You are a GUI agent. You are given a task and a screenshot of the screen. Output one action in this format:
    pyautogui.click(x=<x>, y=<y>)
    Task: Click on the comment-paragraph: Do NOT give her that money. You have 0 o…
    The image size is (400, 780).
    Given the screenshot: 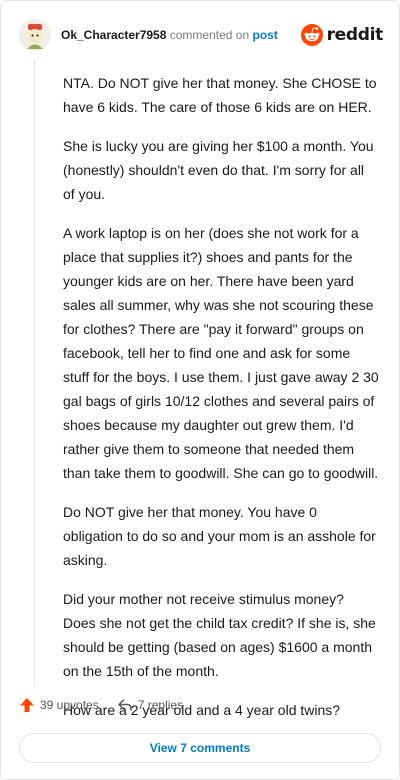 What is the action you would take?
    pyautogui.click(x=219, y=536)
    